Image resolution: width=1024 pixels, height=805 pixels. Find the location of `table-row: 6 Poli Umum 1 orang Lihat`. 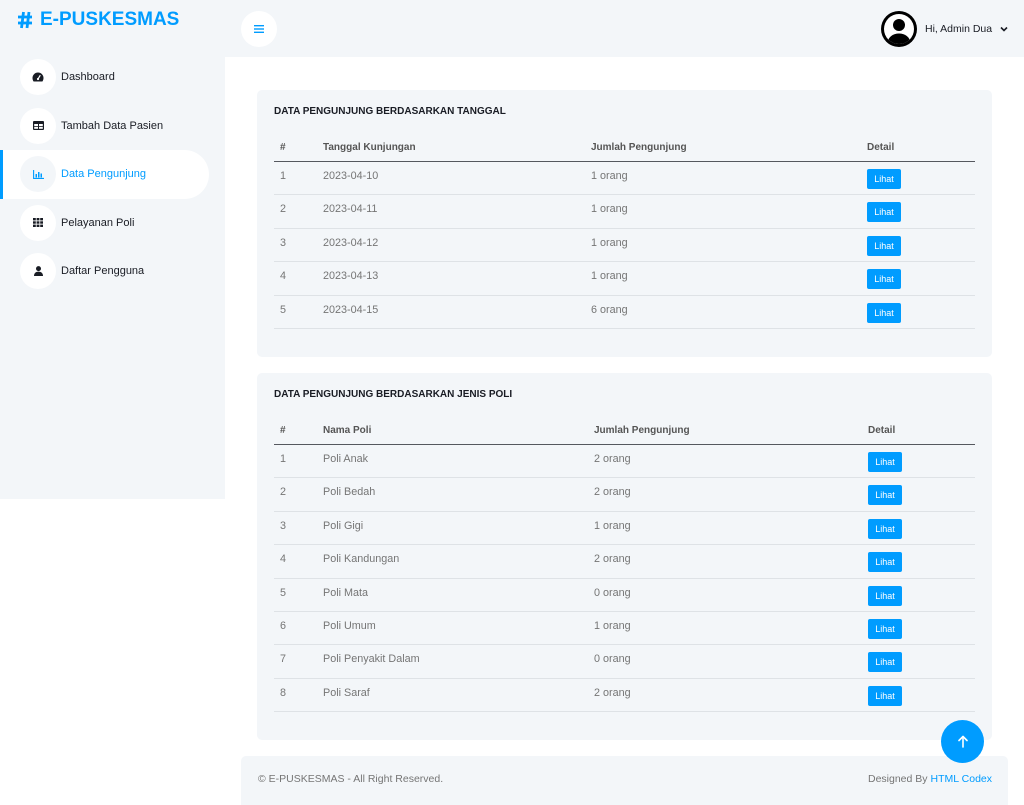

table-row: 6 Poli Umum 1 orang Lihat is located at coordinates (624, 629).